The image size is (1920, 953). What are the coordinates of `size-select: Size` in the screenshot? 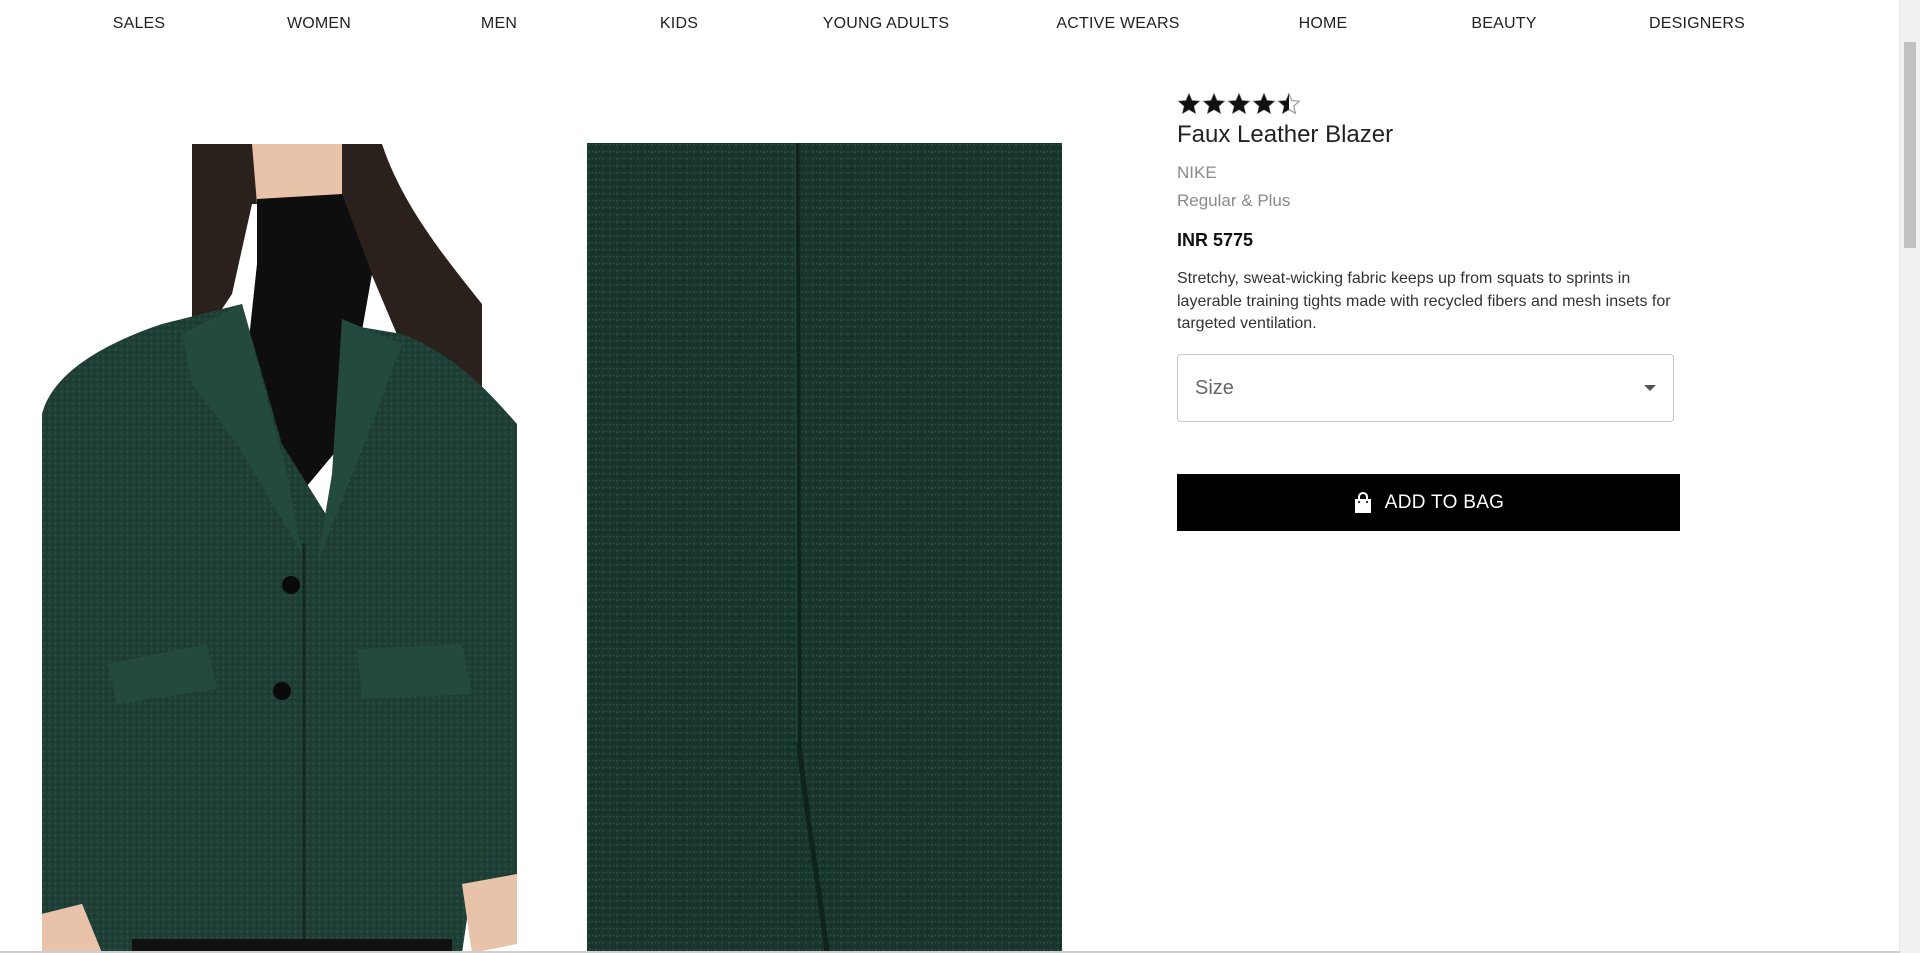 It's located at (1425, 388).